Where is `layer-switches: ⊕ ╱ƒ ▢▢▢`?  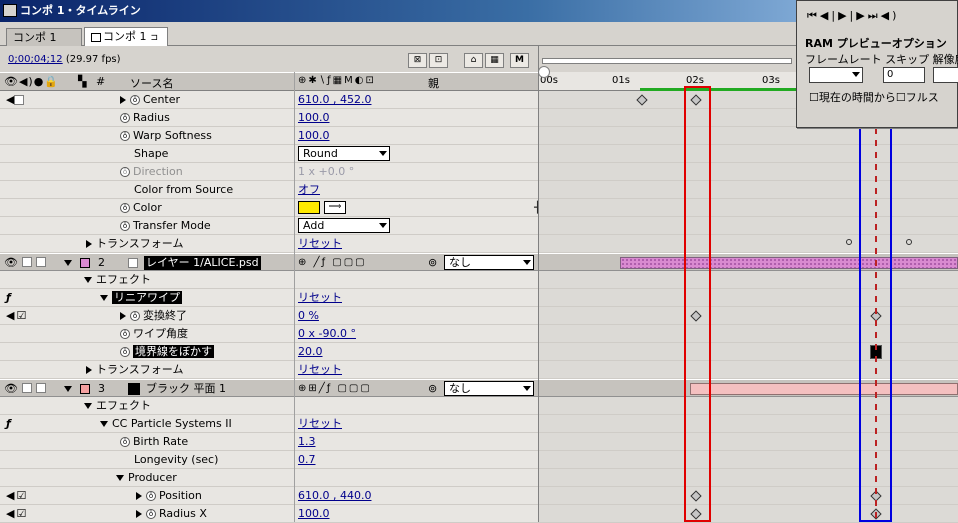 layer-switches: ⊕ ╱ƒ ▢▢▢ is located at coordinates (332, 263).